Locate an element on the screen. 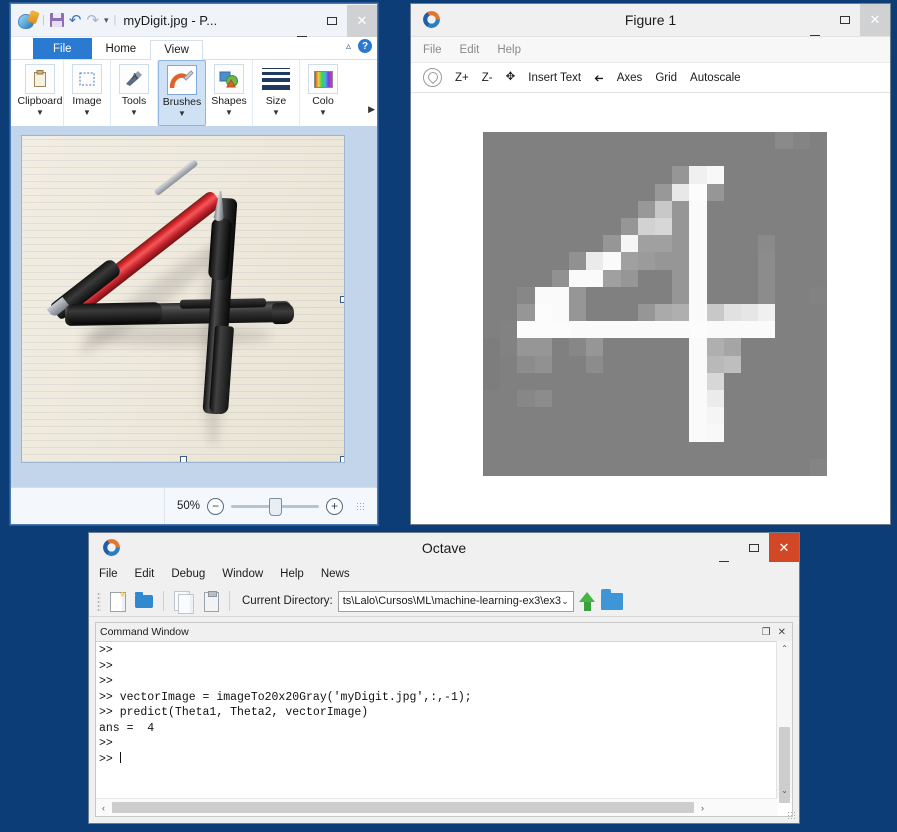 Image resolution: width=897 pixels, height=832 pixels. chevron-down-icon: ⌄ is located at coordinates (565, 601).